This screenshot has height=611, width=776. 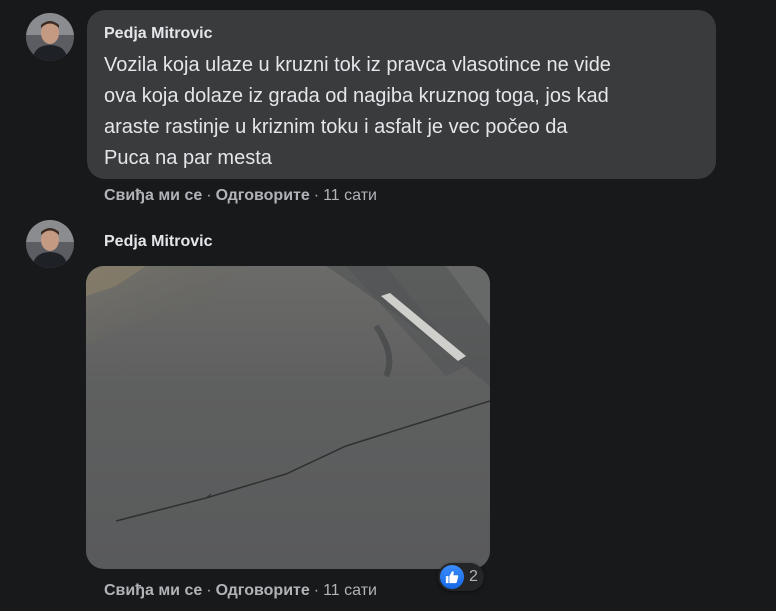 I want to click on reaction-count: 2, so click(x=473, y=576).